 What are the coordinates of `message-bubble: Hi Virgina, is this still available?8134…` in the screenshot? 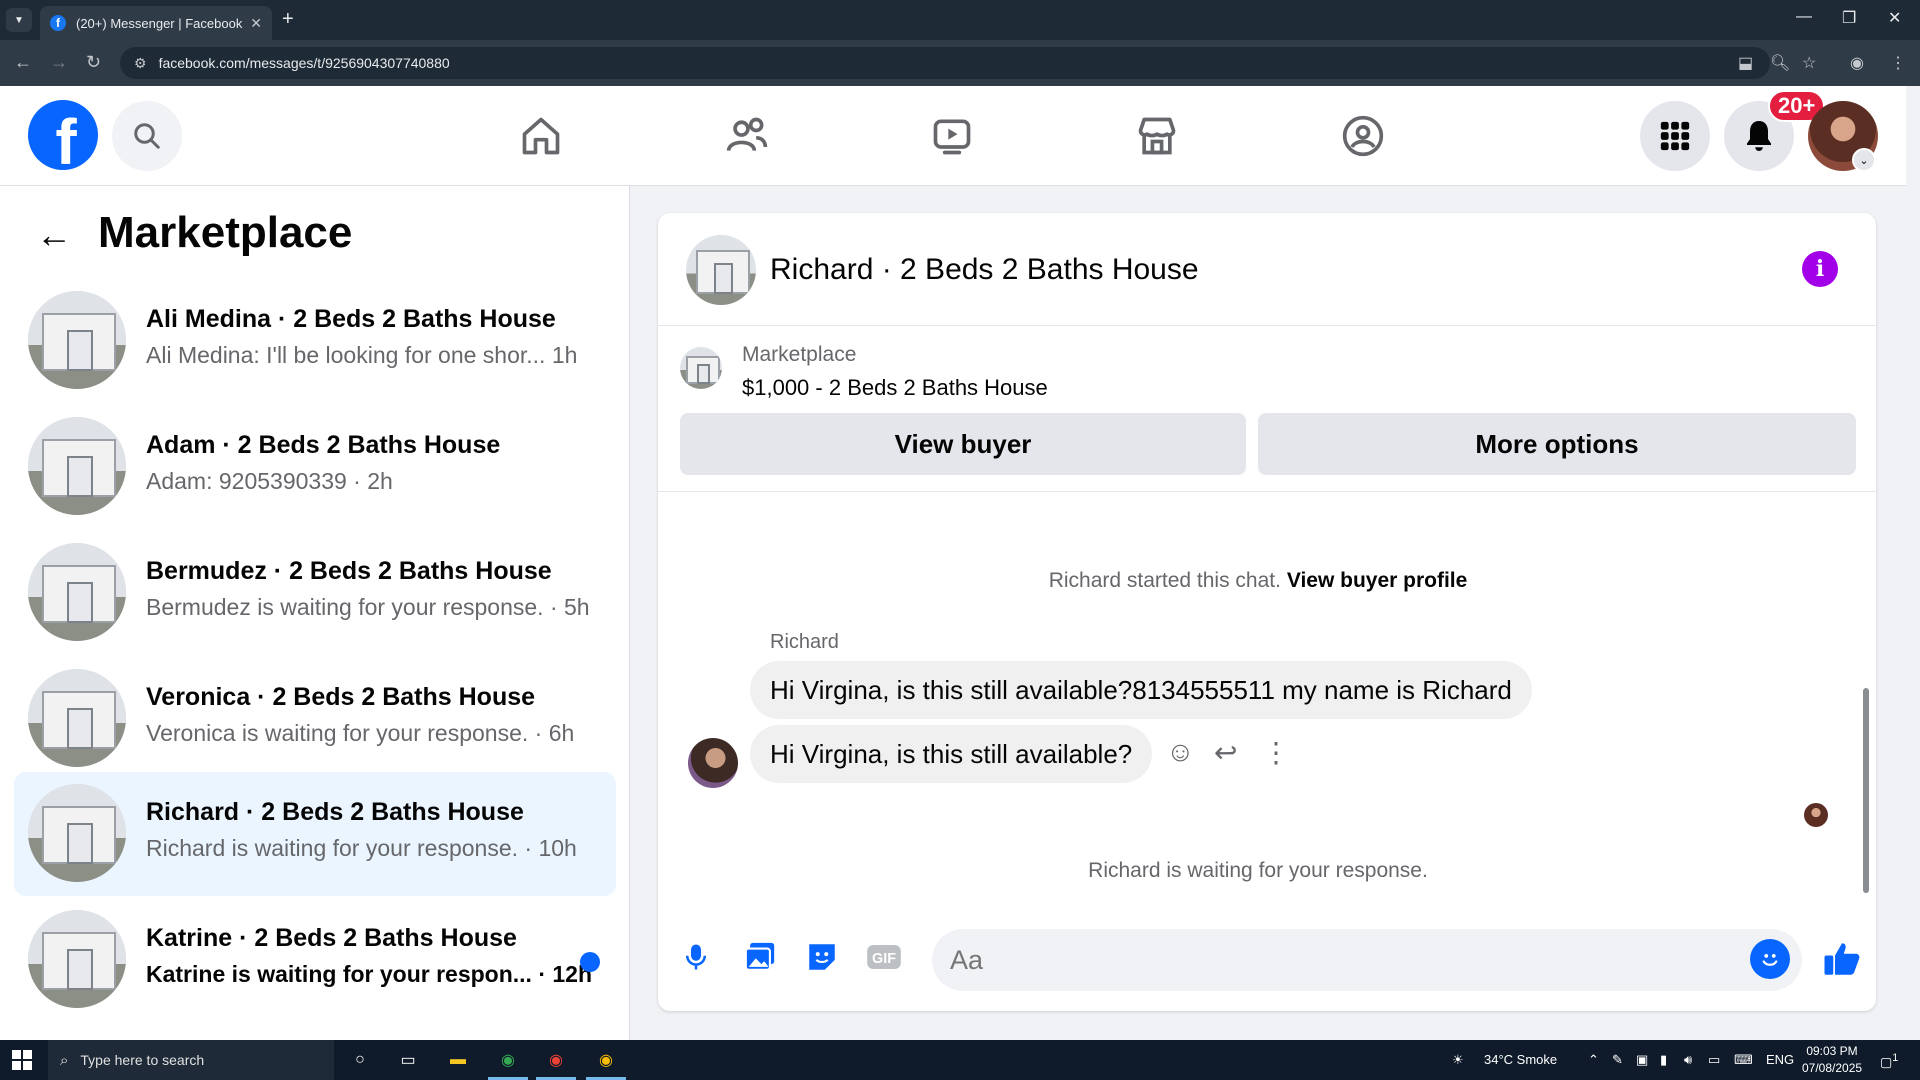 It's located at (1141, 690).